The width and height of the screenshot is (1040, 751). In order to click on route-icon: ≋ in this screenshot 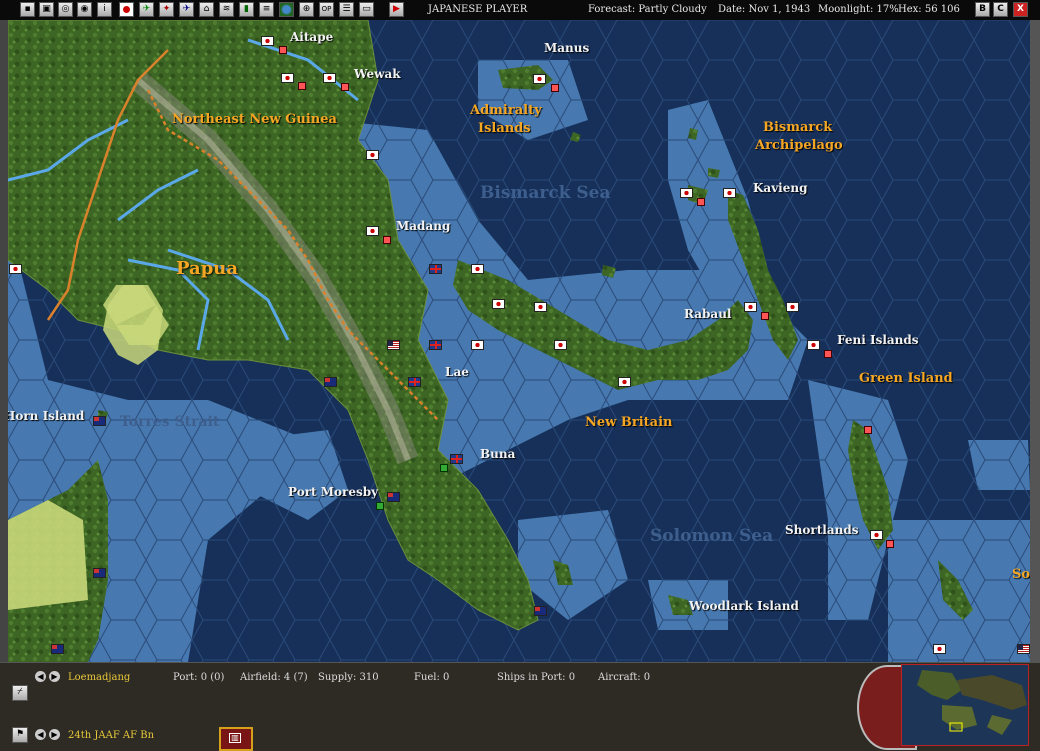, I will do `click(226, 9)`.